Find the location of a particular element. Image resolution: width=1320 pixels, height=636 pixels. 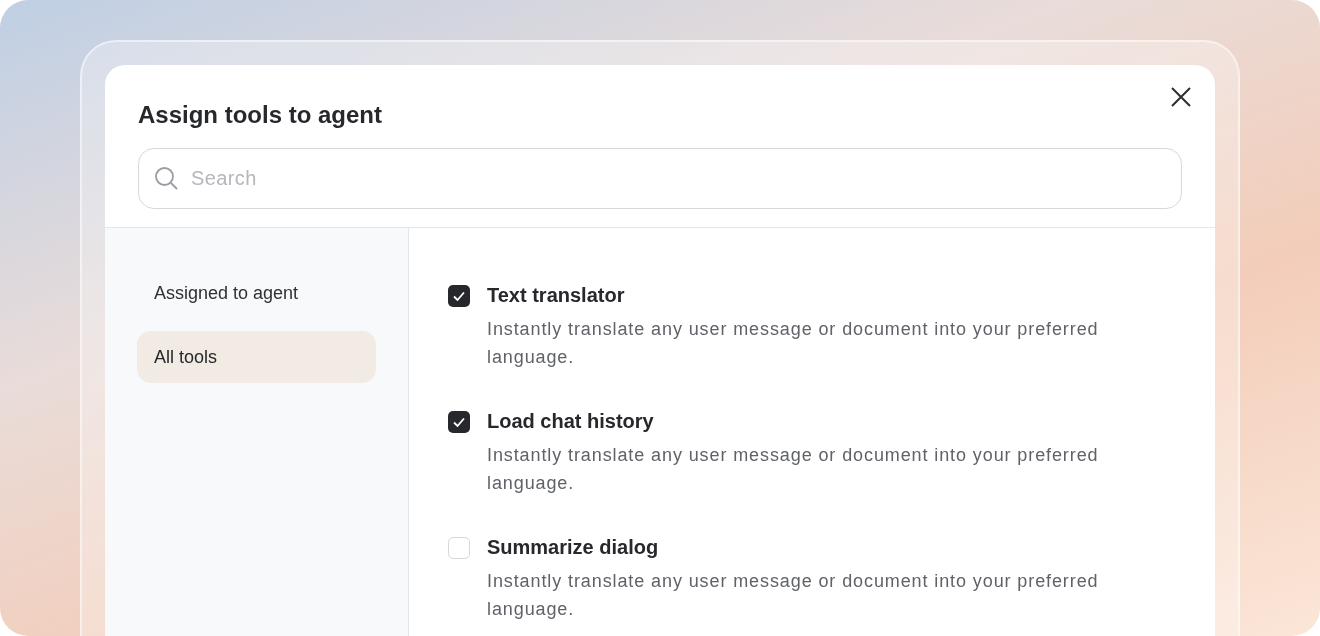

search-icon is located at coordinates (166, 178).